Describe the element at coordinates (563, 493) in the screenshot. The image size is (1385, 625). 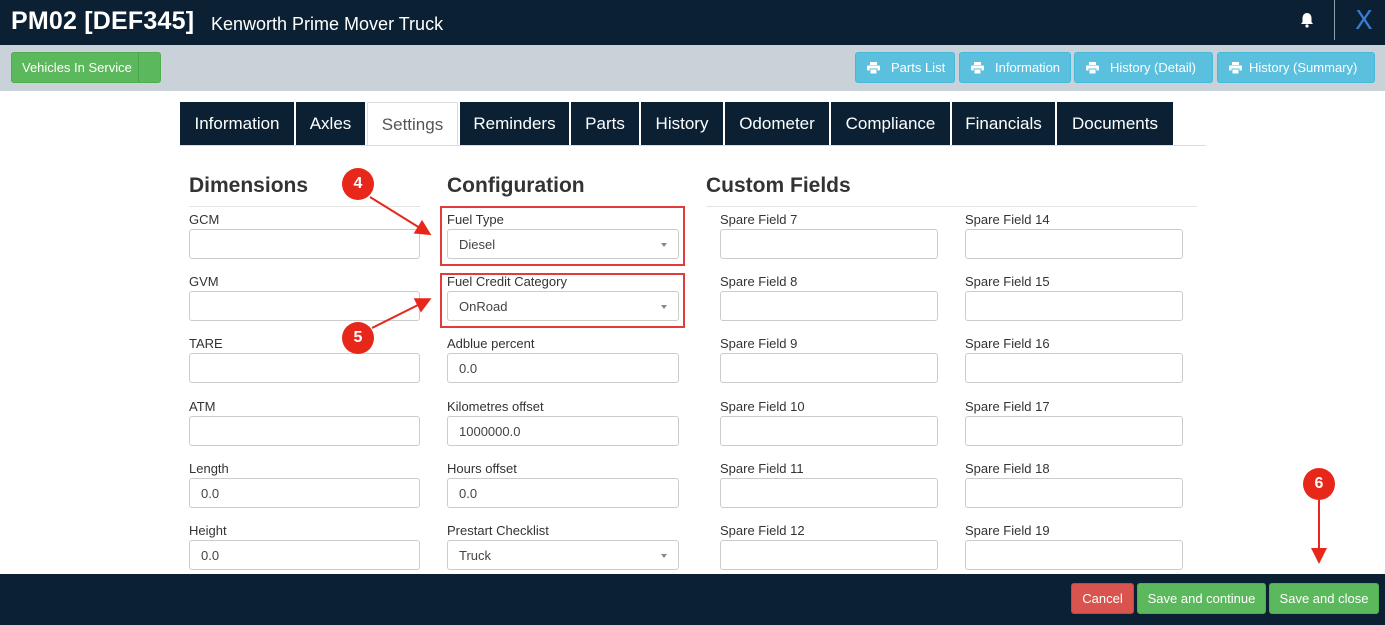
I see `hours-offset-field: 0.0` at that location.